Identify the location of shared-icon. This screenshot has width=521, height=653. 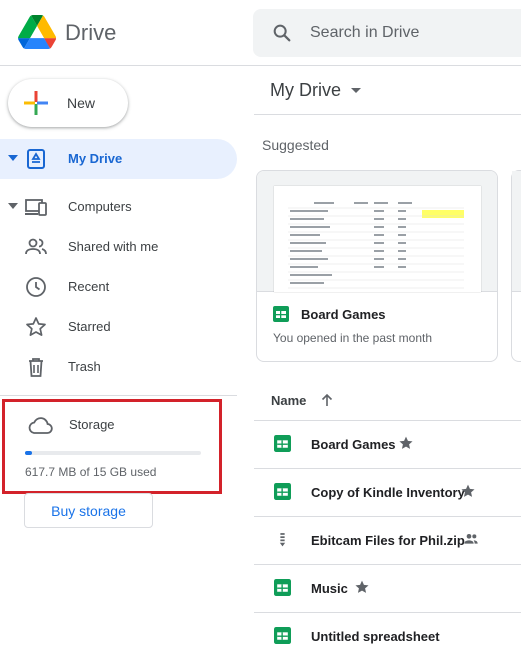
(36, 246).